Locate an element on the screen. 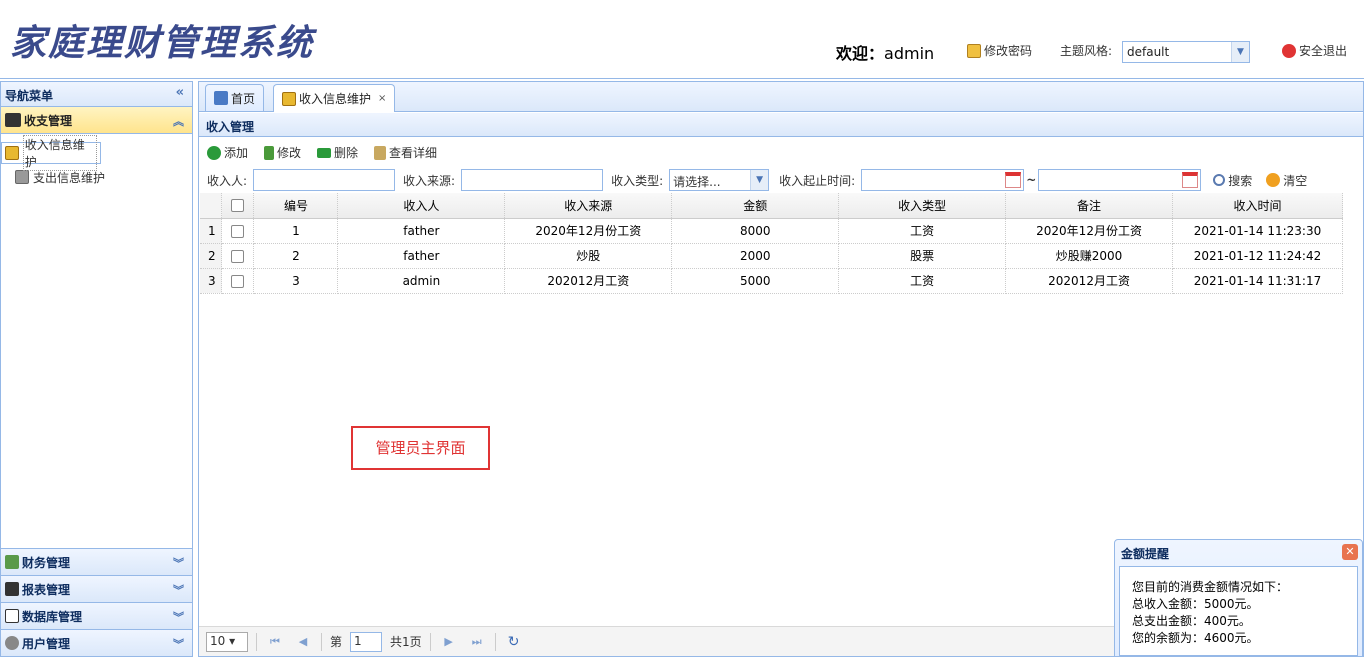 This screenshot has height=657, width=1364. gear-icon is located at coordinates (12, 643).